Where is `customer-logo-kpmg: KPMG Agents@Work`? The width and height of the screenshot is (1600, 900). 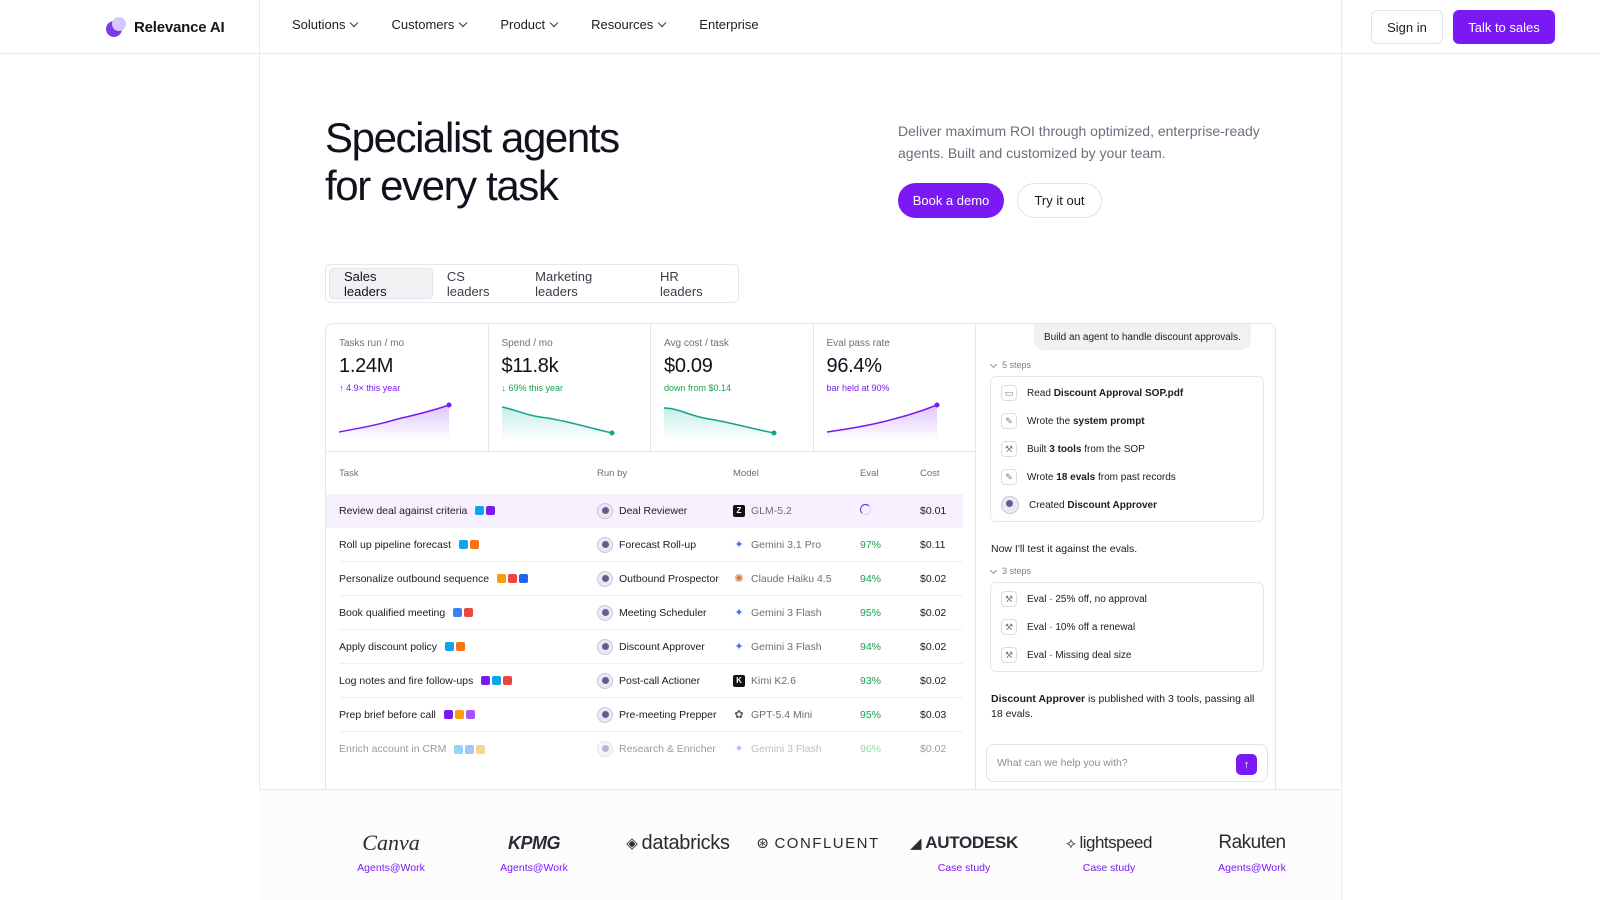
customer-logo-kpmg: KPMG Agents@Work is located at coordinates (534, 852).